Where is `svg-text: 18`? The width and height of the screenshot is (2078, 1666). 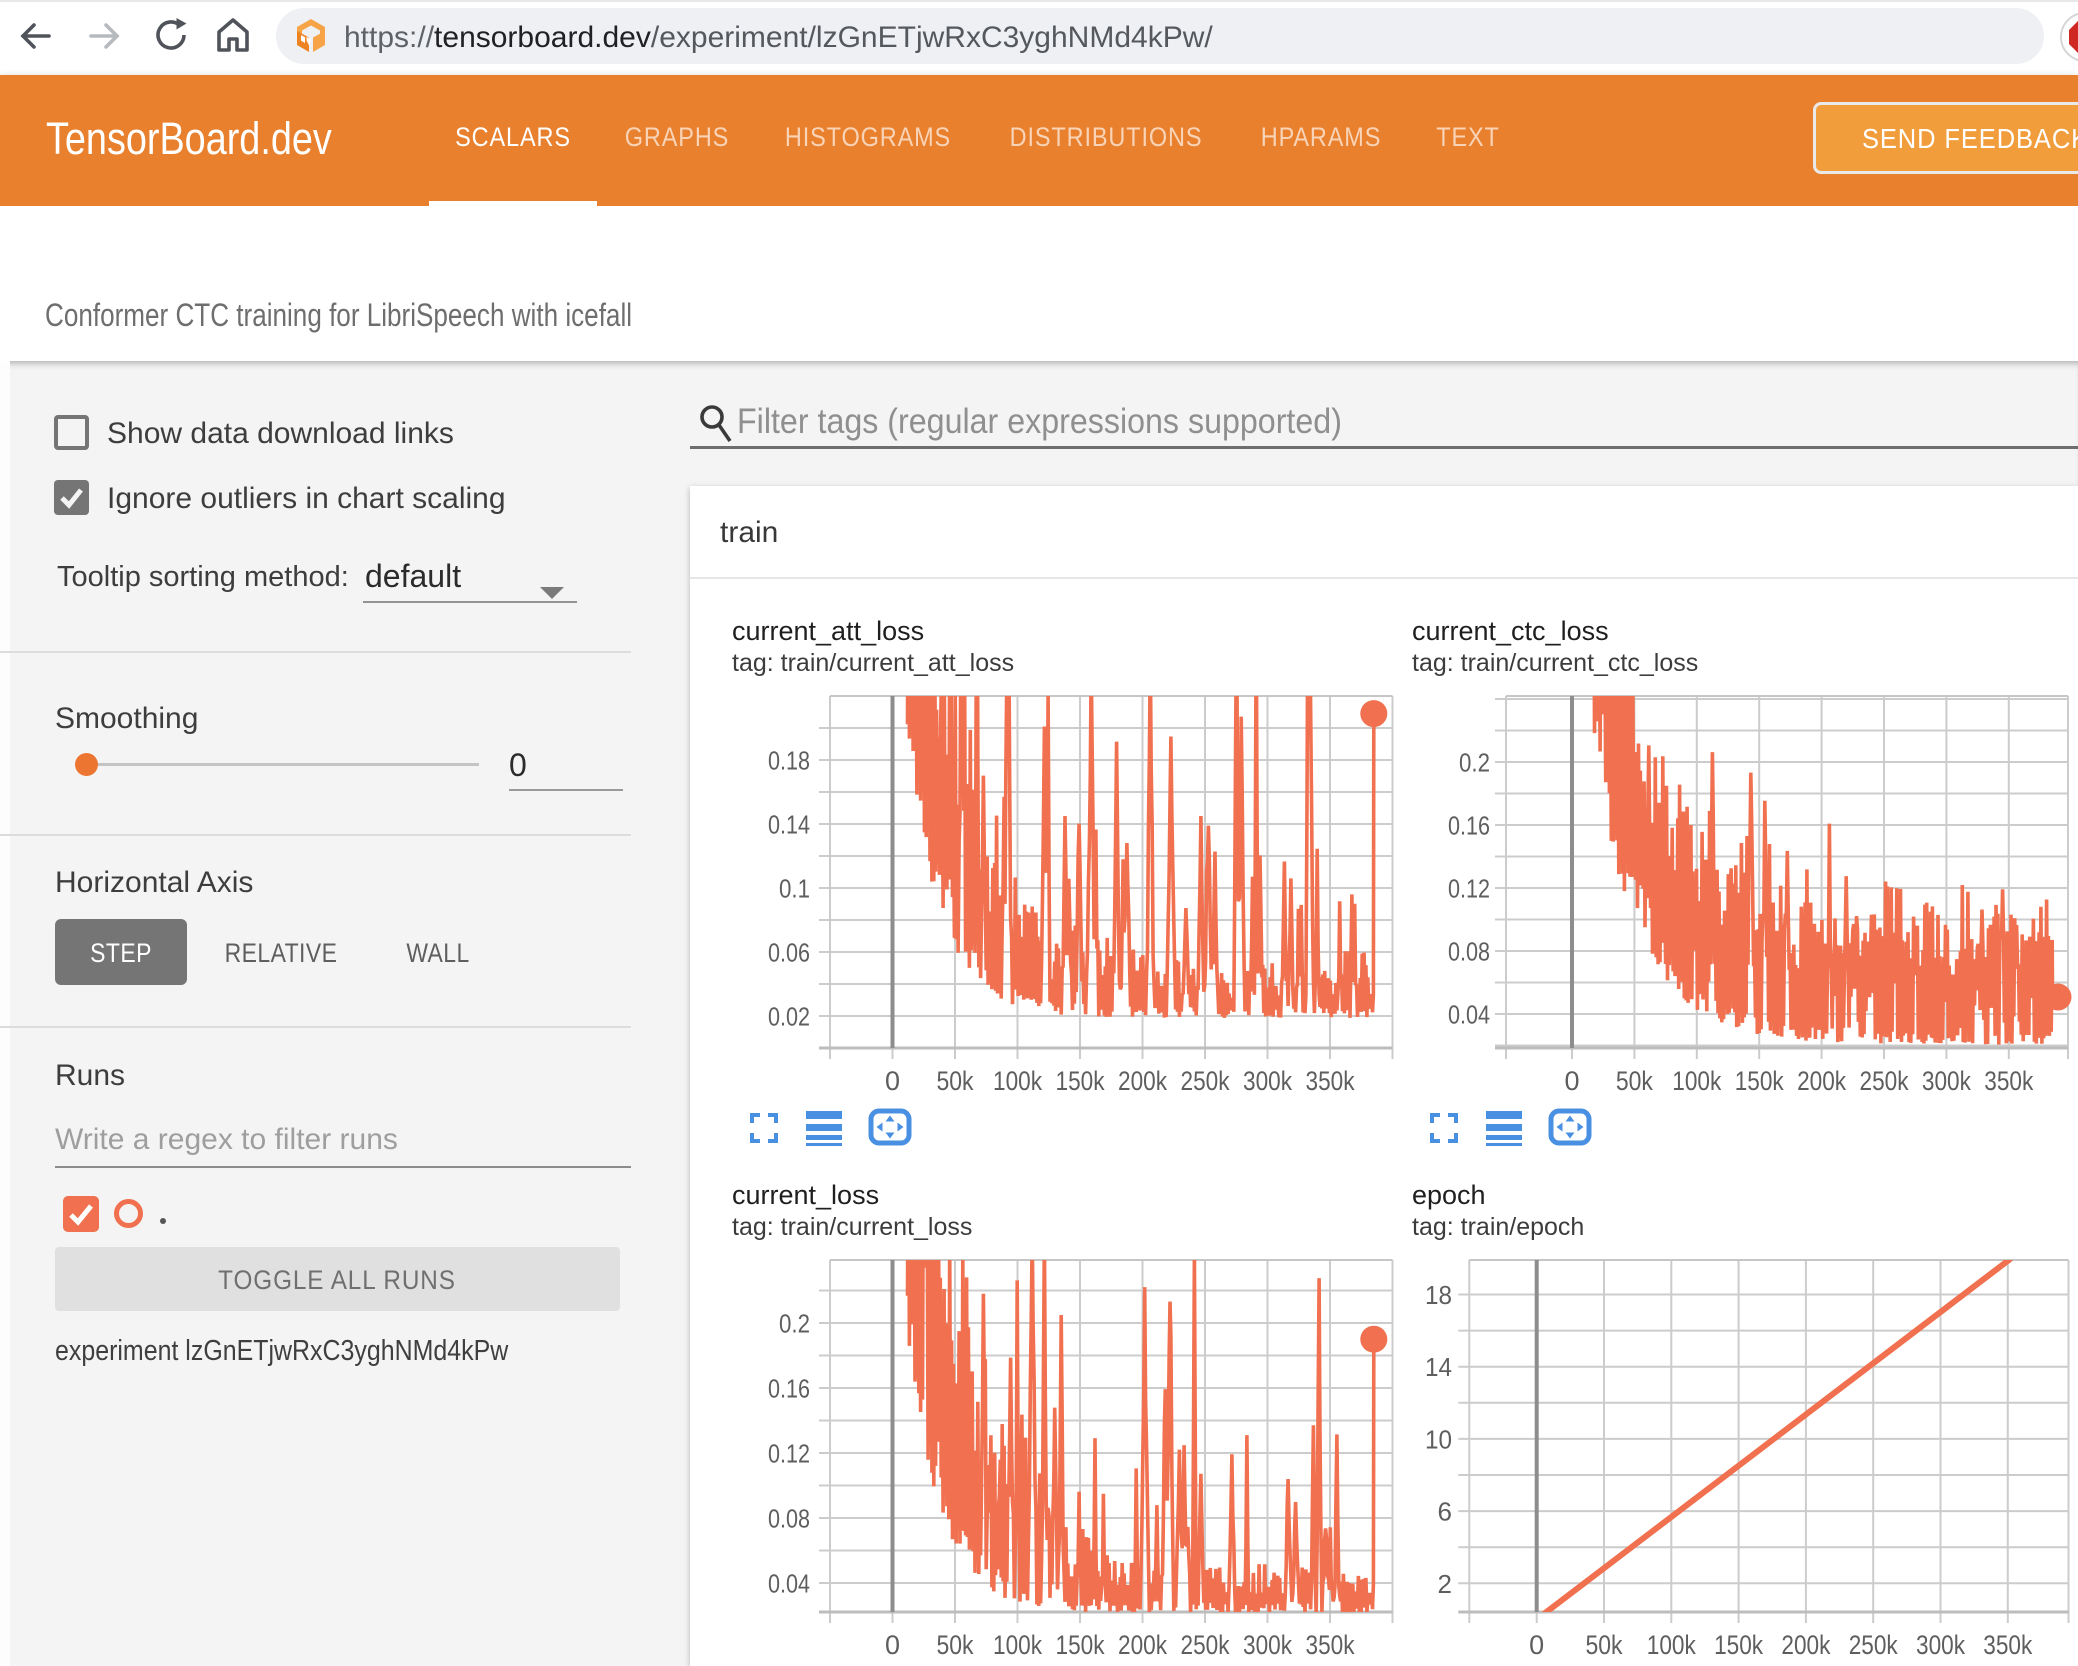
svg-text: 18 is located at coordinates (1438, 1295).